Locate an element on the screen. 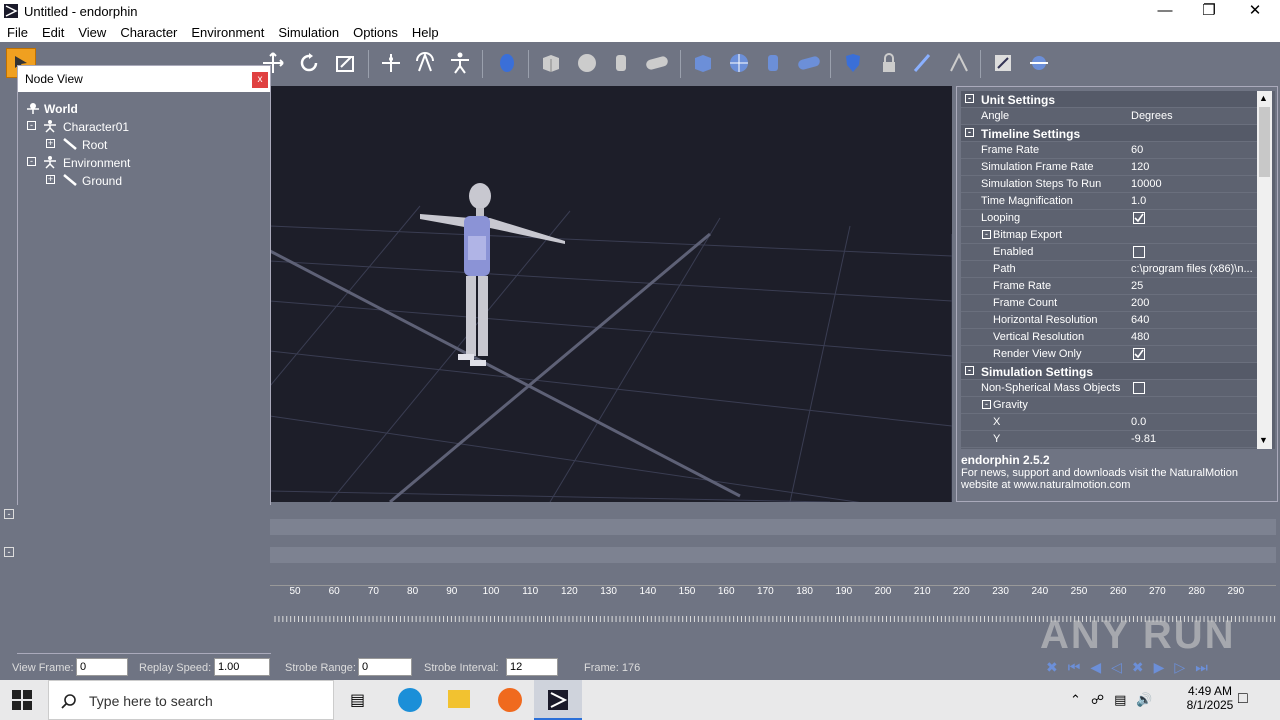 The height and width of the screenshot is (720, 1280). row-sim-frame-rate: Simulation Frame Rate 120 is located at coordinates (1110, 167).